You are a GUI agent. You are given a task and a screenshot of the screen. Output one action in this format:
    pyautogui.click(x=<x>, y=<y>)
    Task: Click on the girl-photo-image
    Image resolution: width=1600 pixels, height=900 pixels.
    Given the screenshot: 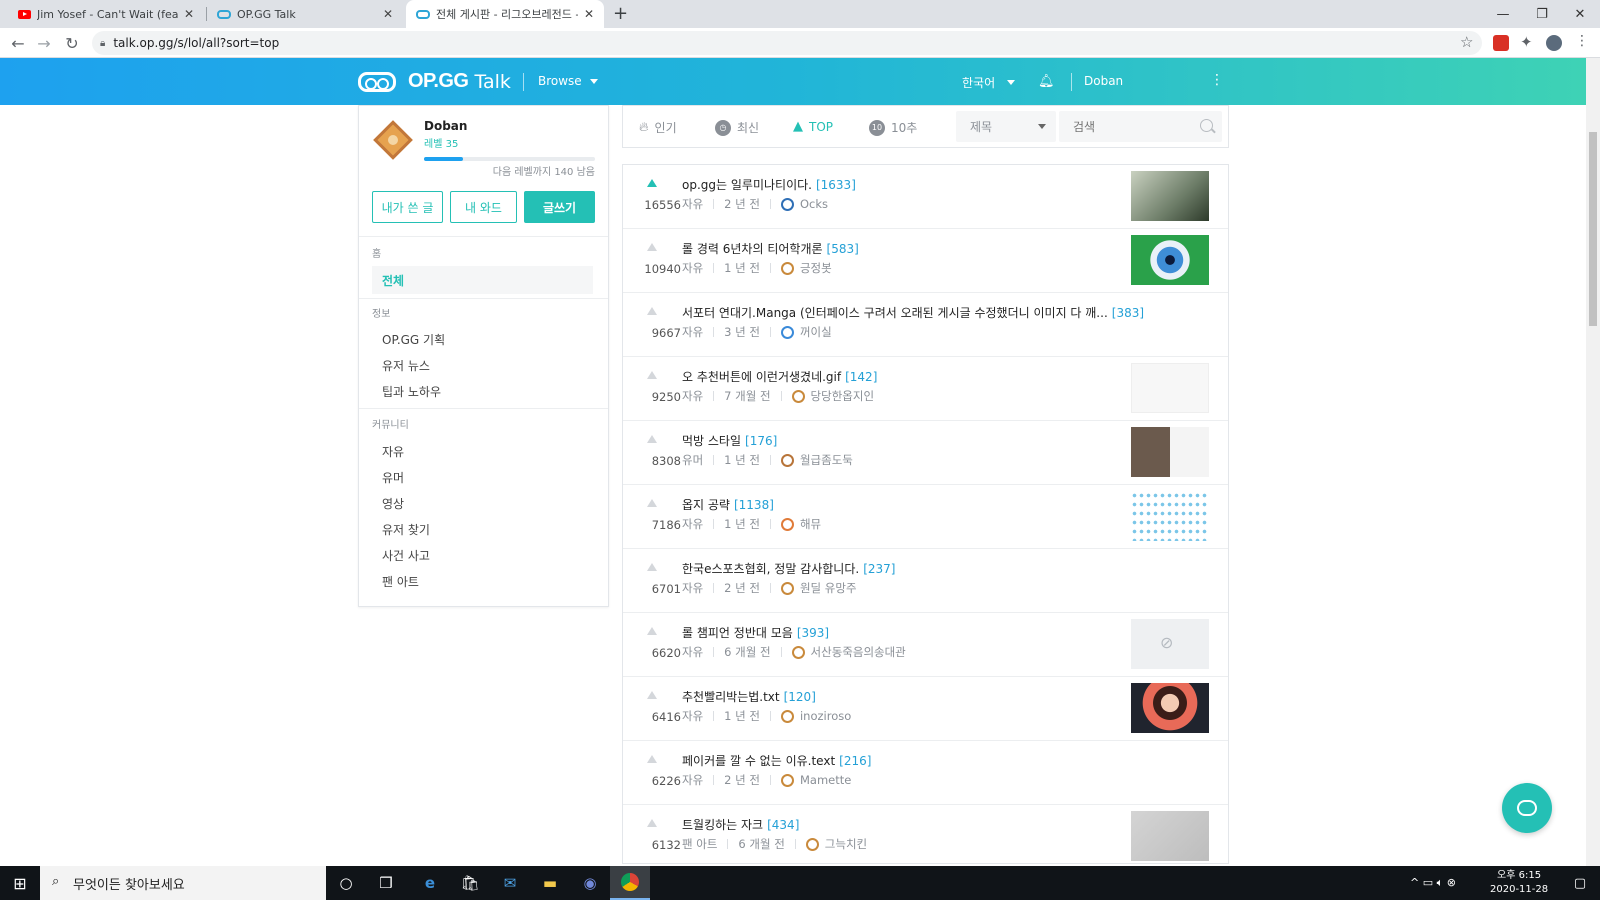 What is the action you would take?
    pyautogui.click(x=1170, y=708)
    